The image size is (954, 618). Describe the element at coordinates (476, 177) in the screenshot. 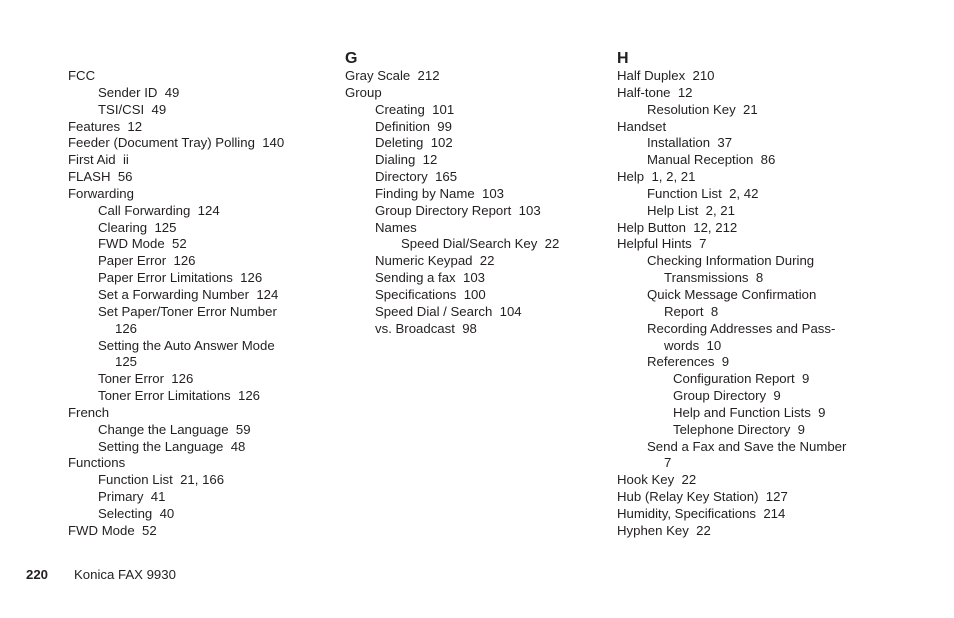

I see `index-entry: Directory 165` at that location.